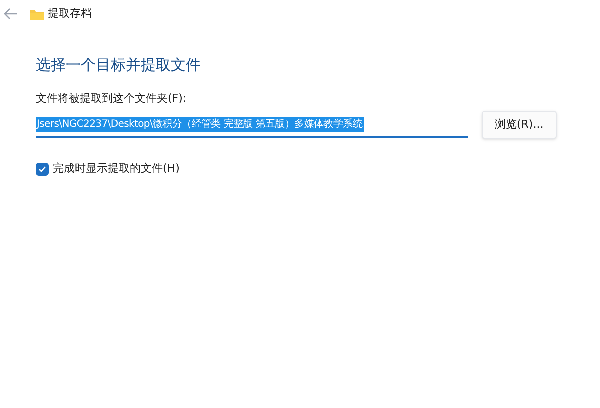  I want to click on window-title: 提取存档, so click(70, 14).